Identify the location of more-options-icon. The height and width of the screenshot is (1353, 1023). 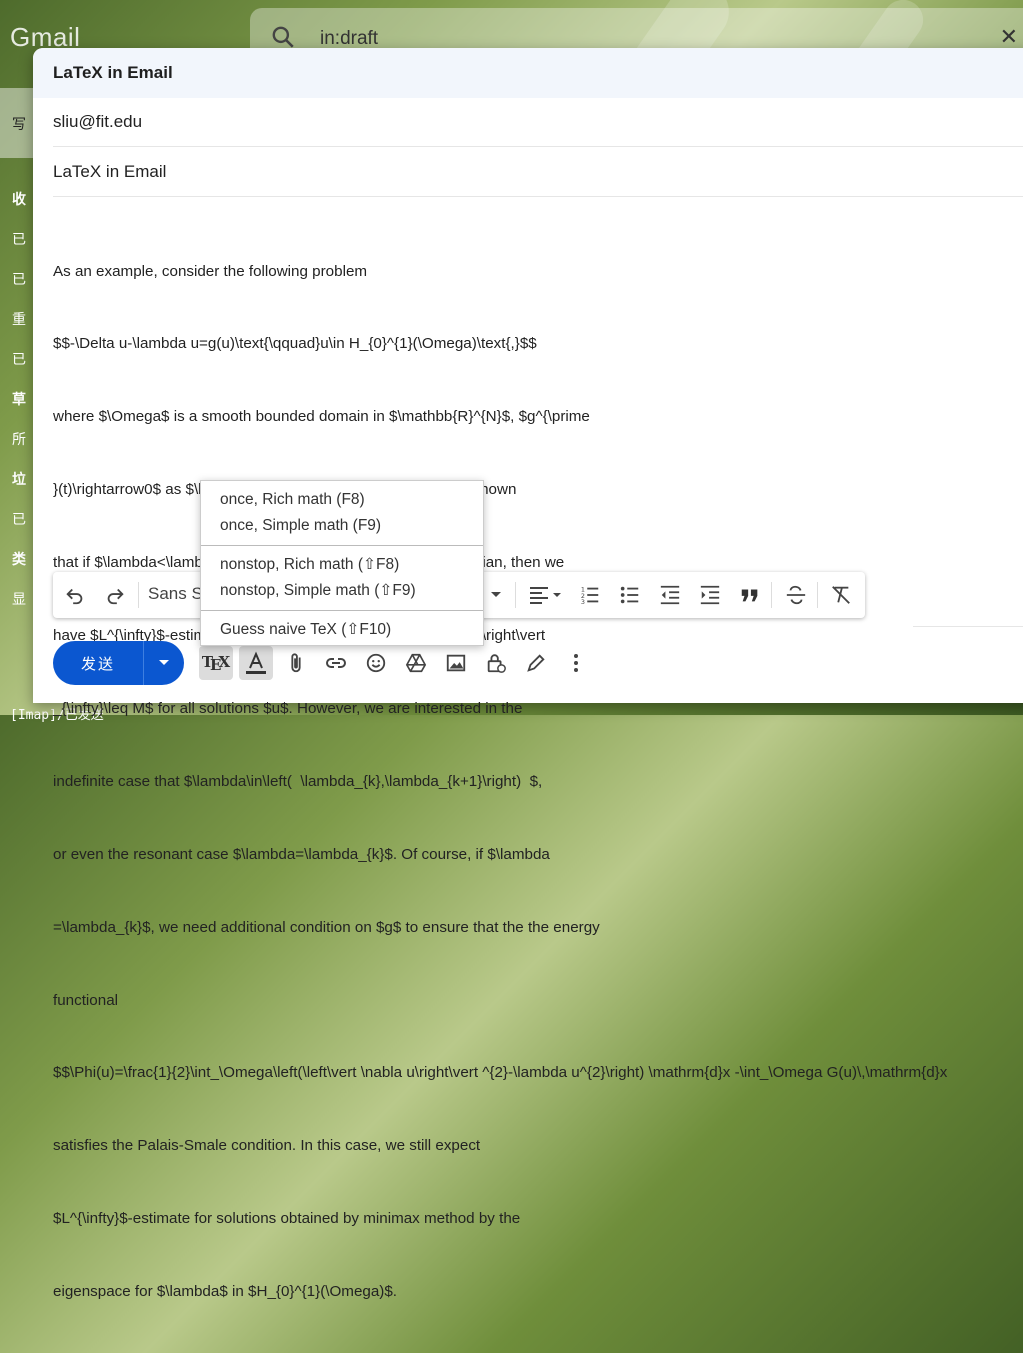
(576, 663).